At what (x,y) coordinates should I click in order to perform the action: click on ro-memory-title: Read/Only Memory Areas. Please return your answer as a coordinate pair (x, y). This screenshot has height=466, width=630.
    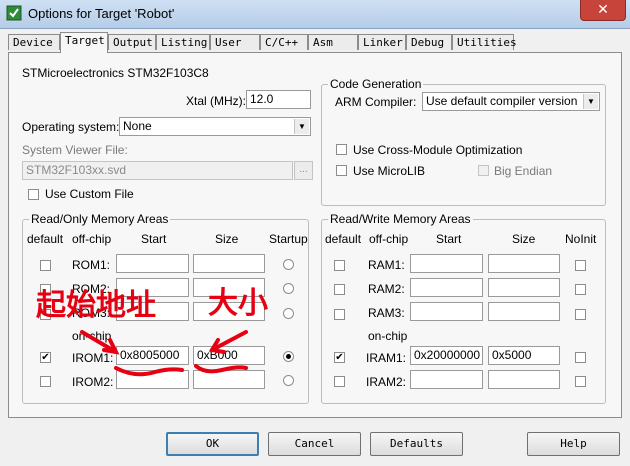
    Looking at the image, I should click on (100, 219).